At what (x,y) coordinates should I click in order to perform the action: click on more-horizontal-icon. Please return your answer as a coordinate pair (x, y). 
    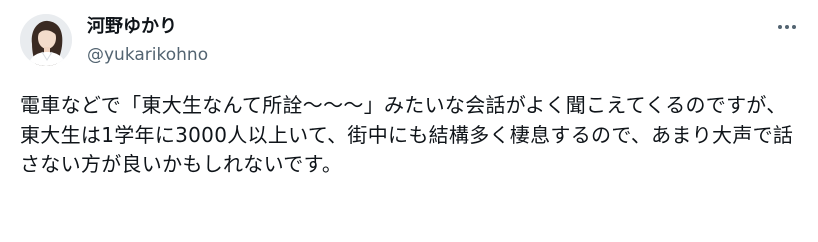
    Looking at the image, I should click on (787, 27).